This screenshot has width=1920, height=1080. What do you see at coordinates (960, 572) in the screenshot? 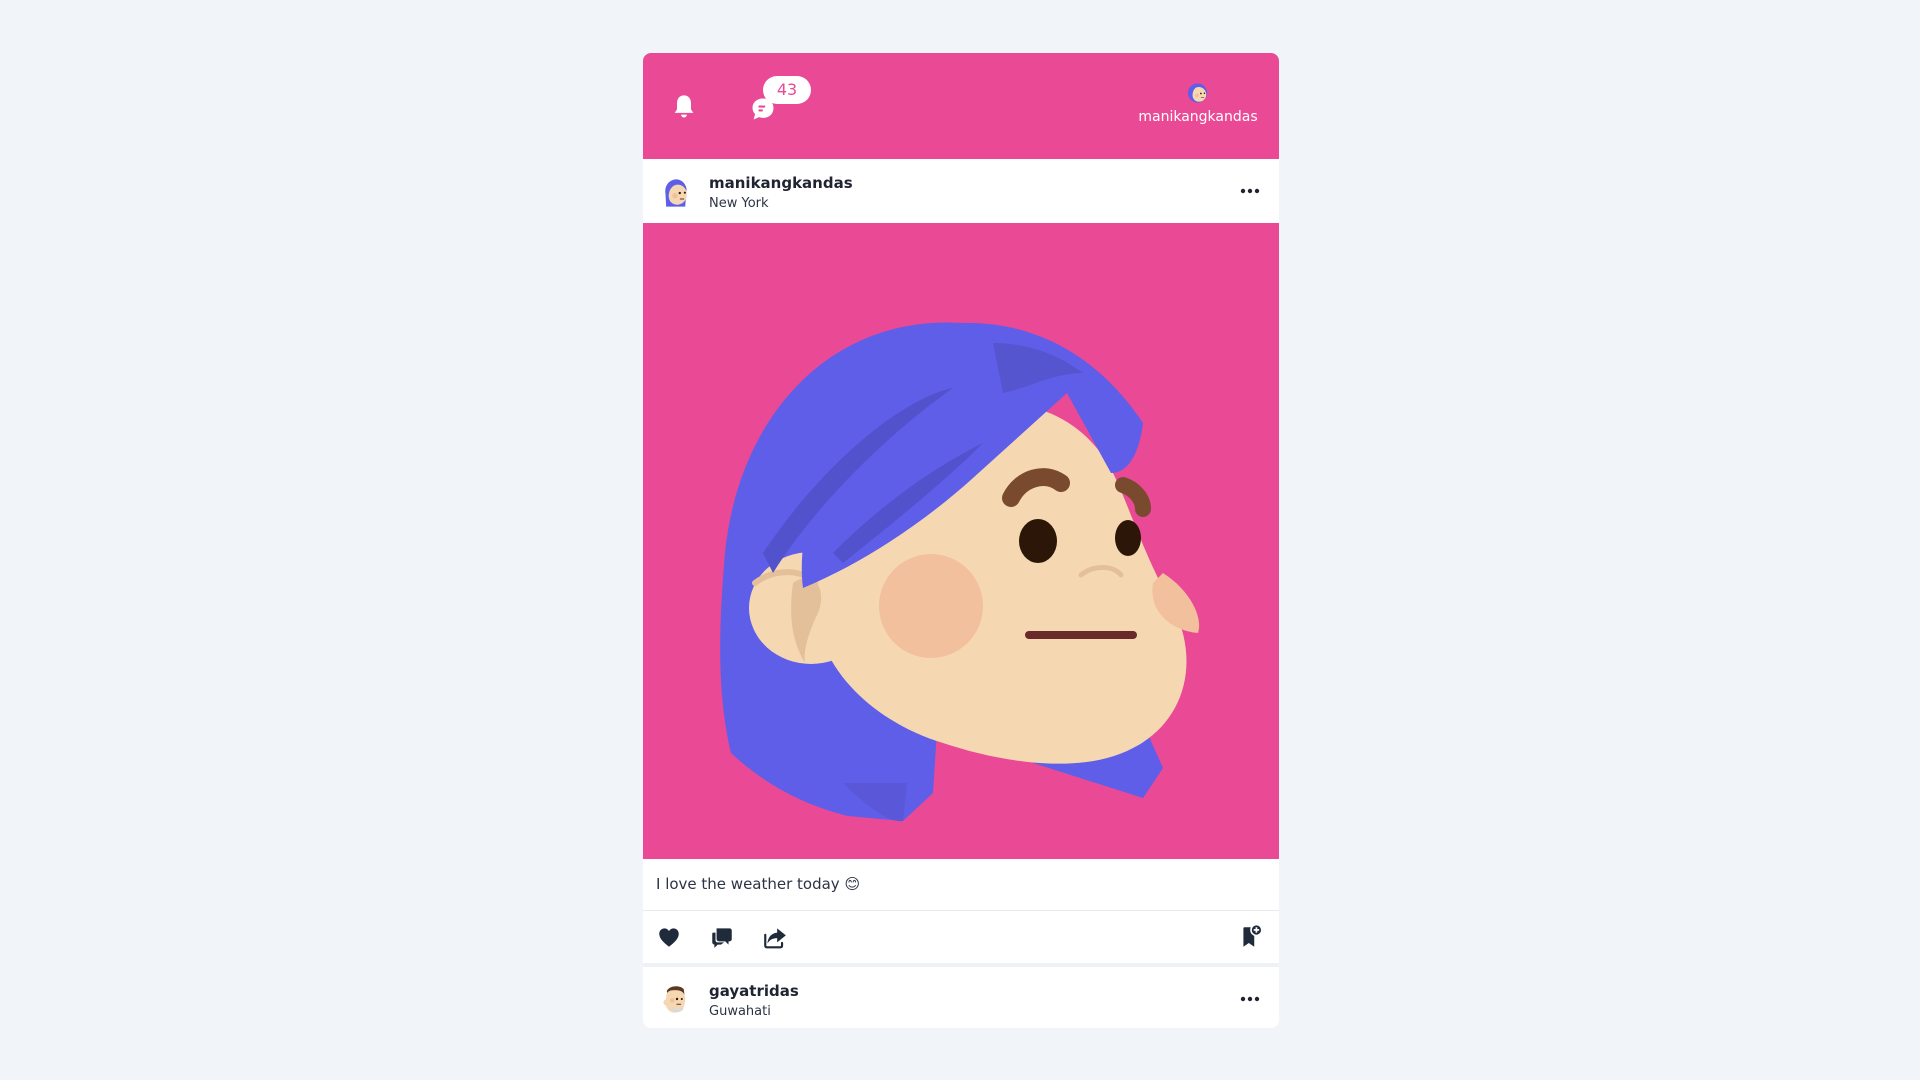
I see `character-illustration` at bounding box center [960, 572].